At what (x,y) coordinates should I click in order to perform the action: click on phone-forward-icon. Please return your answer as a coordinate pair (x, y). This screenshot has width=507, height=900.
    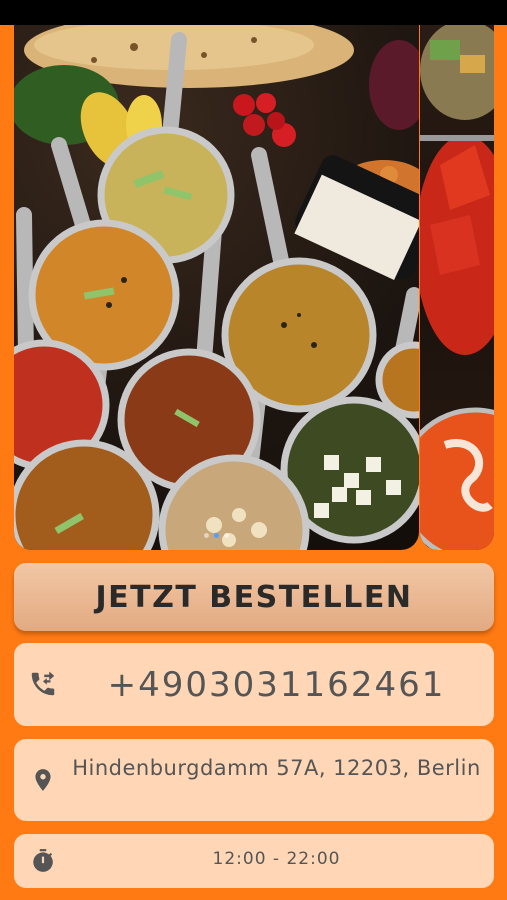
    Looking at the image, I should click on (43, 684).